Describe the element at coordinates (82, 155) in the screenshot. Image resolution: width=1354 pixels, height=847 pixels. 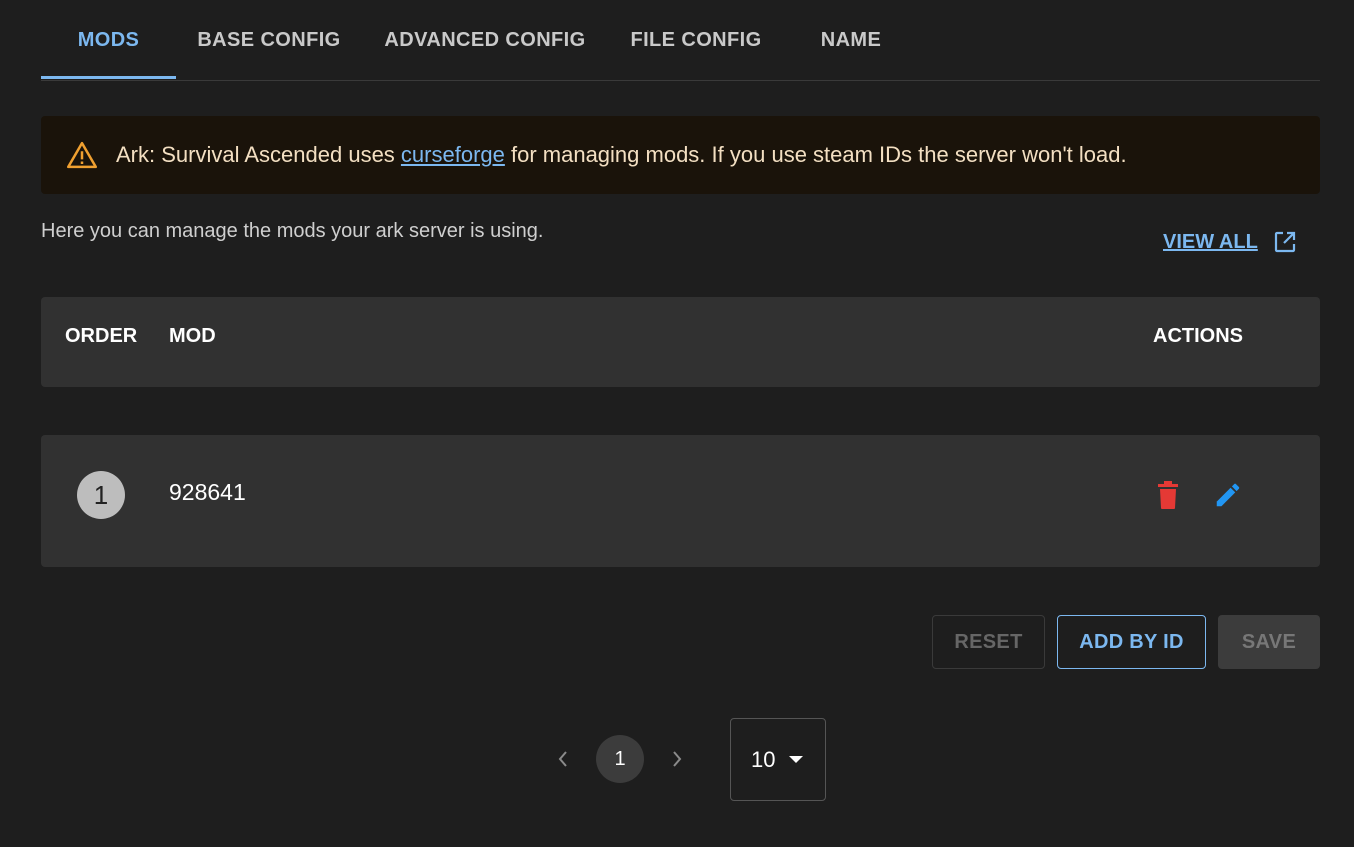
I see `warning-icon` at that location.